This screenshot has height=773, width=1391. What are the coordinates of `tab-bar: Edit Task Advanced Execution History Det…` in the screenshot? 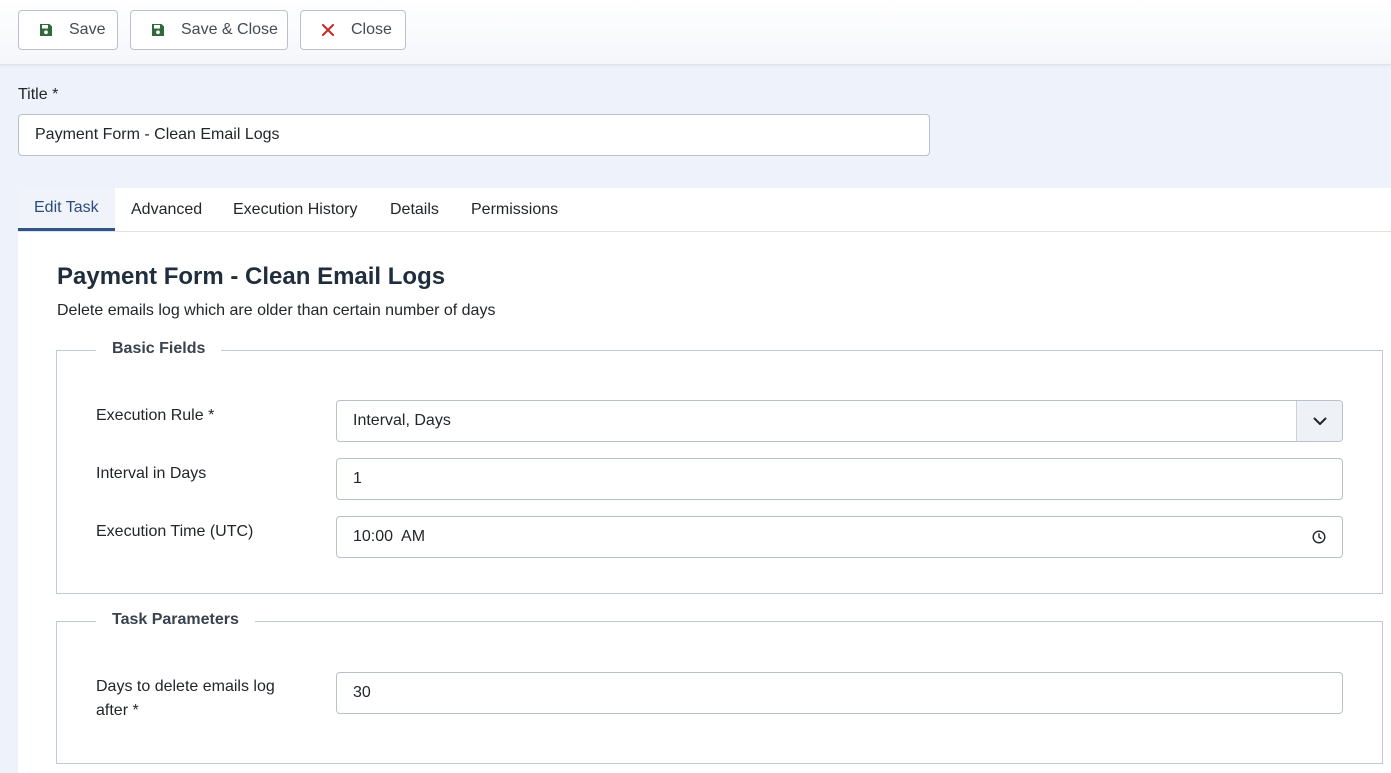 It's located at (704, 210).